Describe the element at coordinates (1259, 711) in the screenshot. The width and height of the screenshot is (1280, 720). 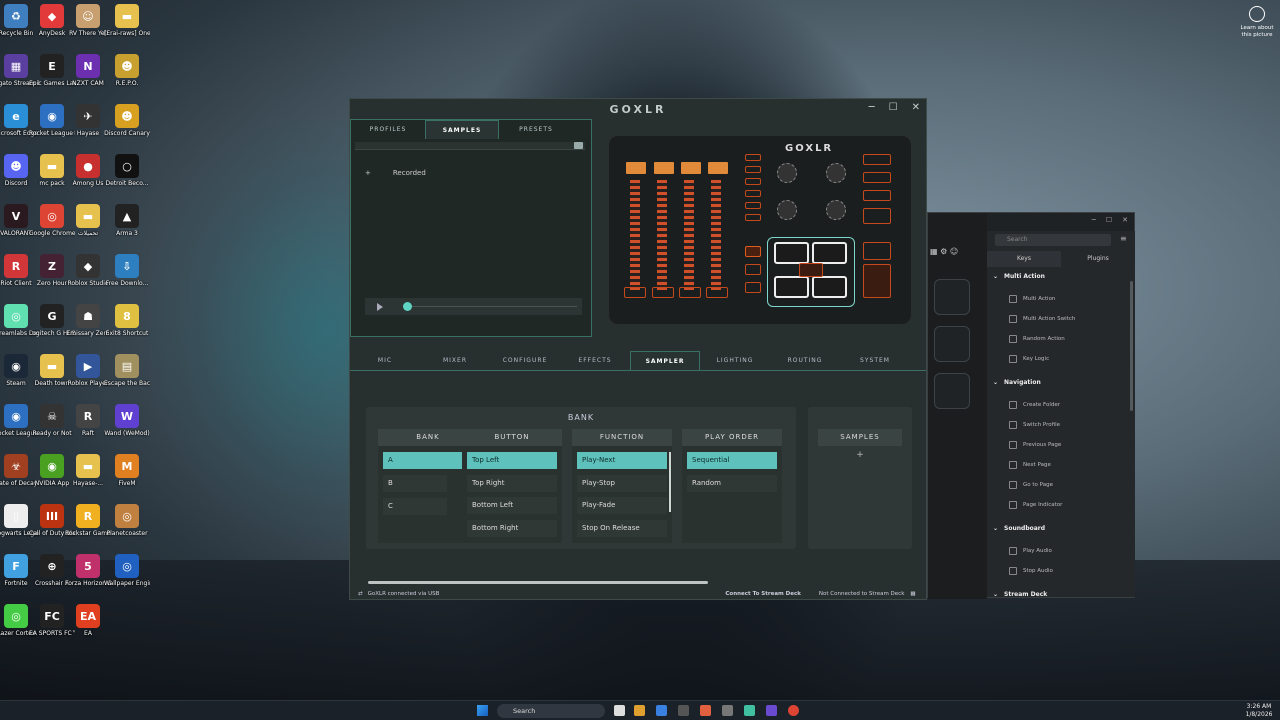
I see `clock: 3:26 AM 1/8/2026` at that location.